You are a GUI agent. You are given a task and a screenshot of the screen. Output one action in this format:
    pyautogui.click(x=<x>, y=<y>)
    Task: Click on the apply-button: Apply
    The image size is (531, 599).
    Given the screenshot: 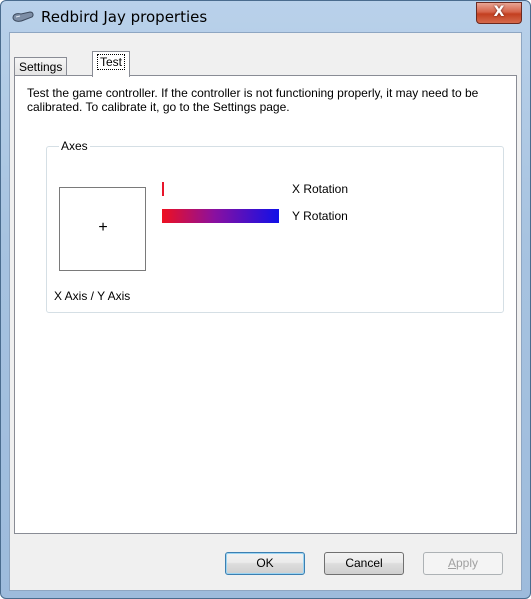 What is the action you would take?
    pyautogui.click(x=463, y=563)
    